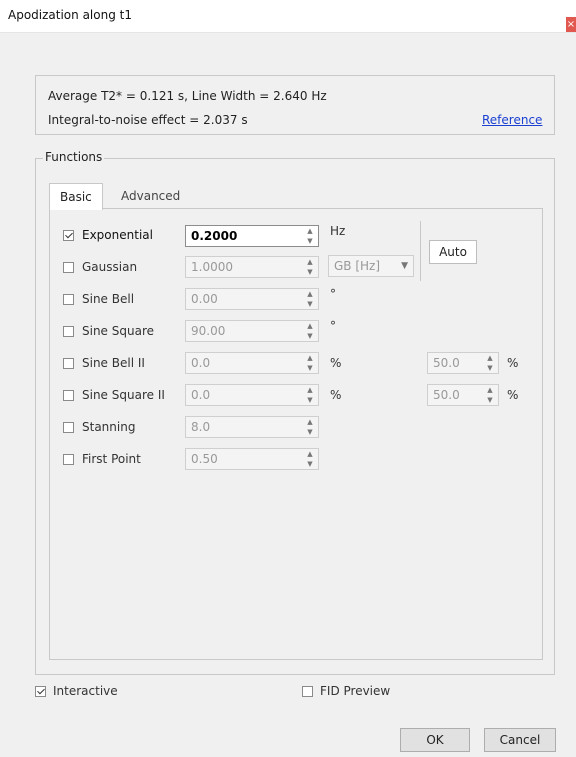 The height and width of the screenshot is (757, 576). What do you see at coordinates (68, 331) in the screenshot?
I see `sine-square-checkbox` at bounding box center [68, 331].